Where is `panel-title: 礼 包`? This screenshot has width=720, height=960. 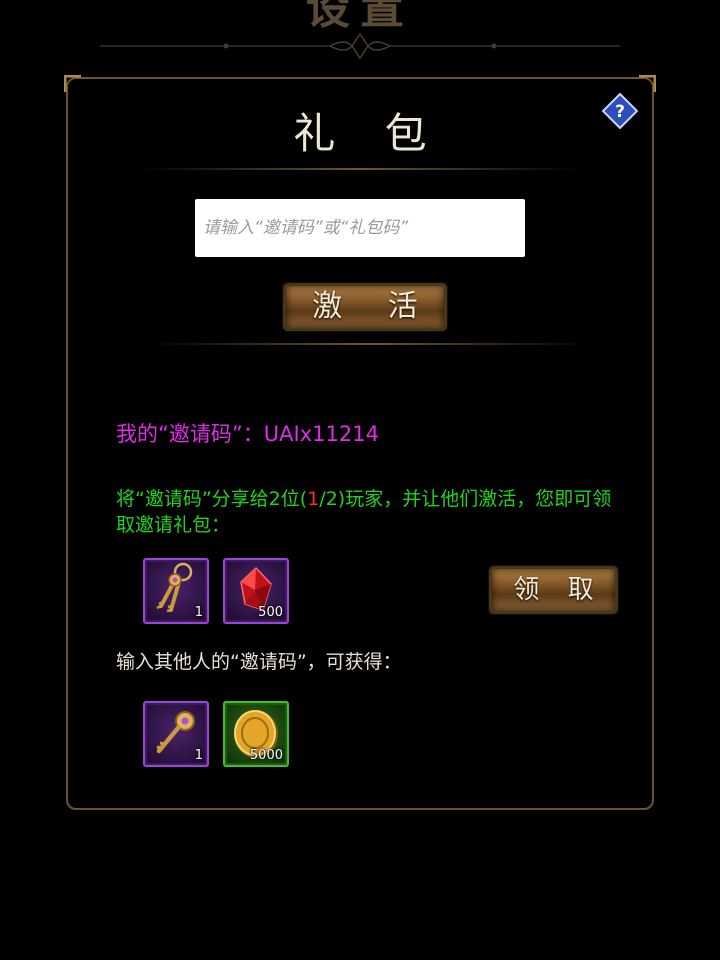
panel-title: 礼 包 is located at coordinates (369, 133).